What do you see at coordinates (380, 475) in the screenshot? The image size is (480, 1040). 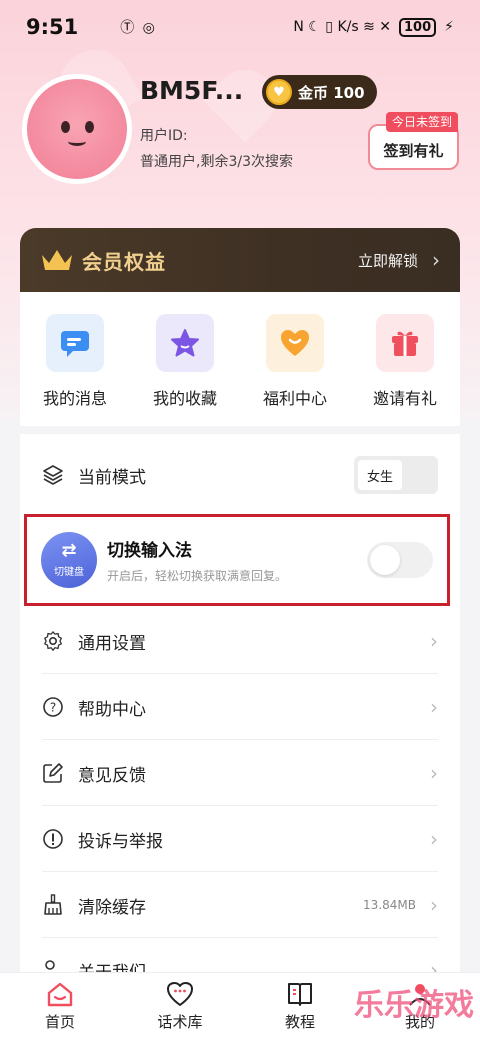 I see `mode-value: 女生` at bounding box center [380, 475].